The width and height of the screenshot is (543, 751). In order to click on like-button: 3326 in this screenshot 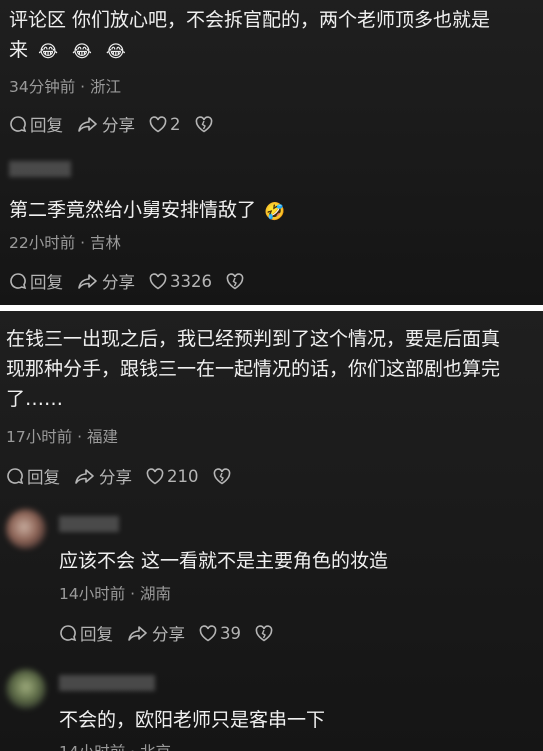, I will do `click(180, 281)`.